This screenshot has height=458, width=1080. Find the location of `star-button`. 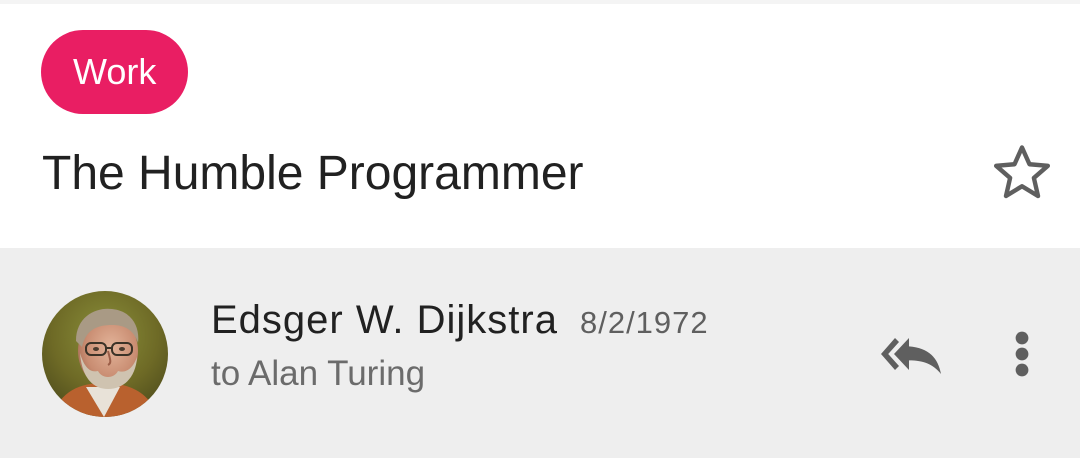

star-button is located at coordinates (1022, 172).